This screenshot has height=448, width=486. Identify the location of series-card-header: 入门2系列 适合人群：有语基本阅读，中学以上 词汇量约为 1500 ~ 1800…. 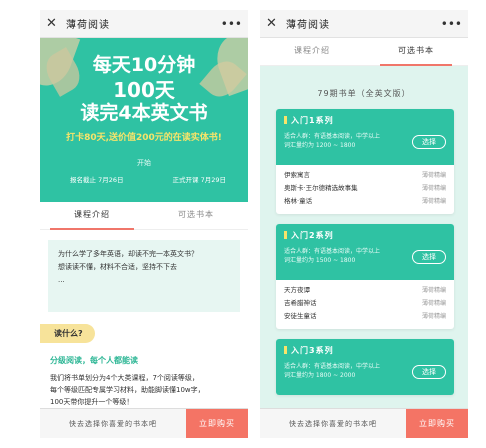
(365, 252).